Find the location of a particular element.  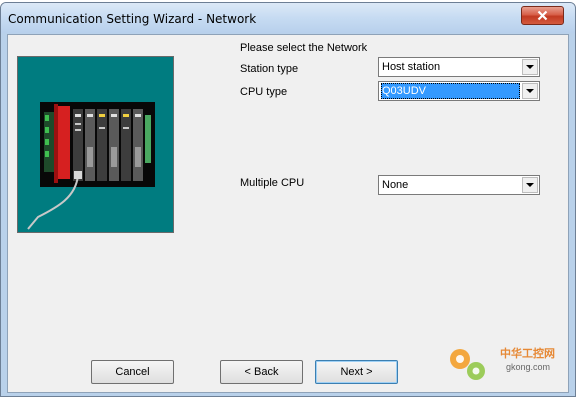

cpu-type-value: Q03UDV is located at coordinates (450, 91).